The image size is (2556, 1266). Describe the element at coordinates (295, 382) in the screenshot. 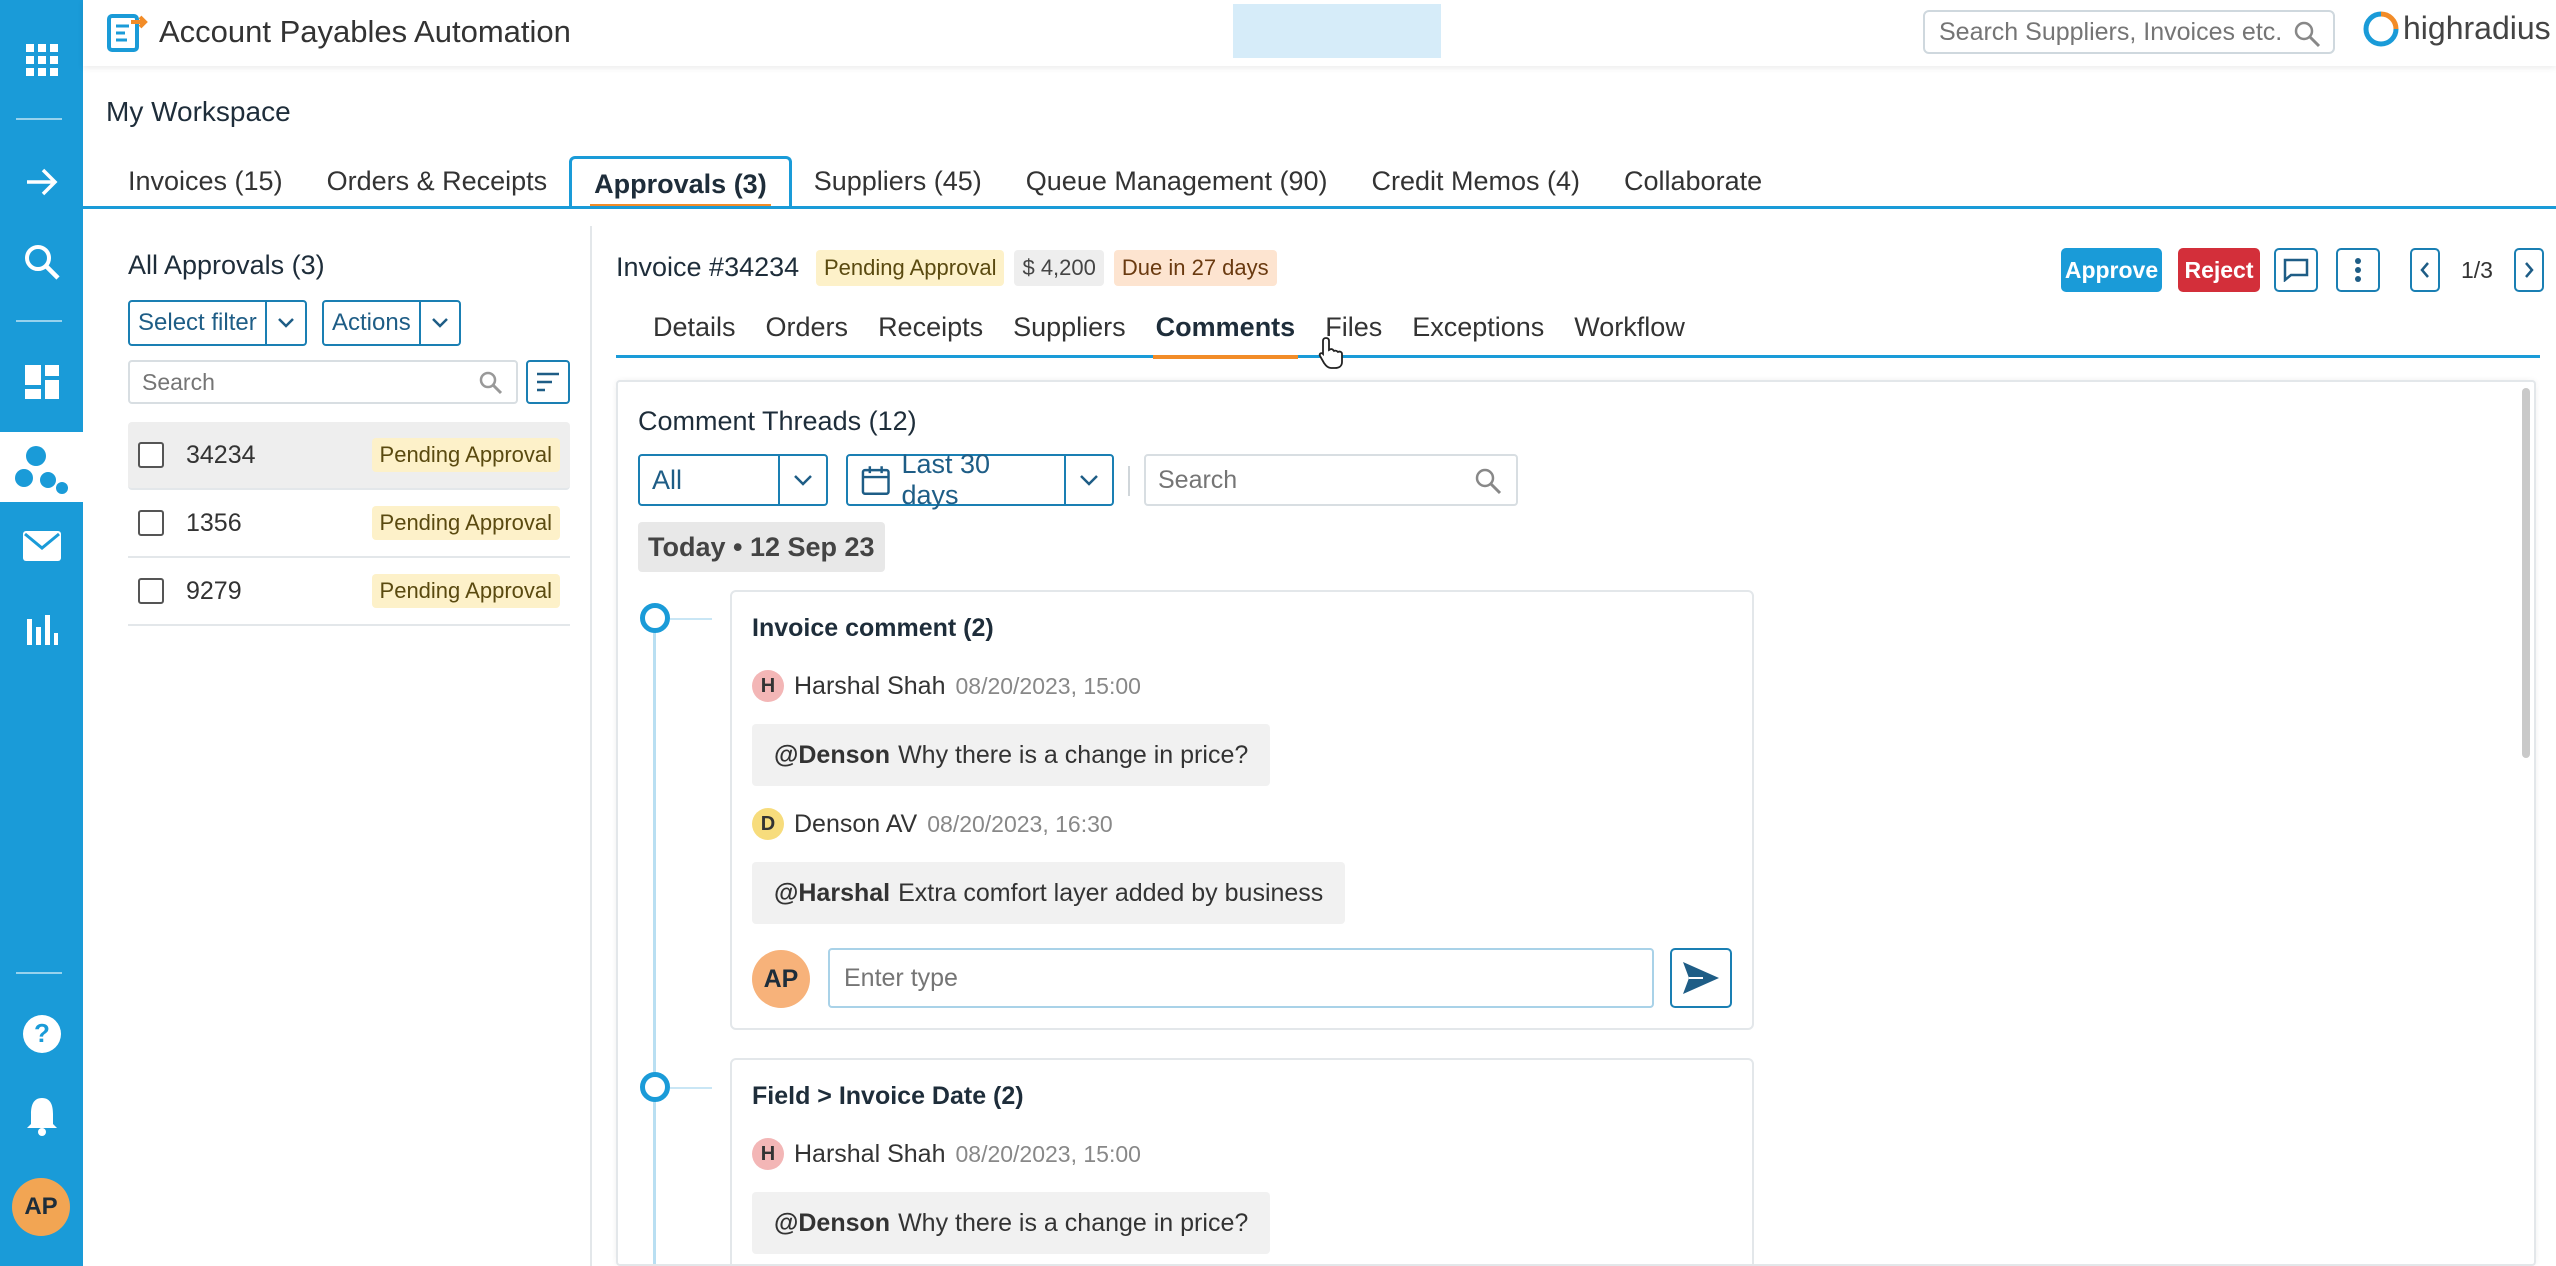

I see `approvals-search-input` at that location.